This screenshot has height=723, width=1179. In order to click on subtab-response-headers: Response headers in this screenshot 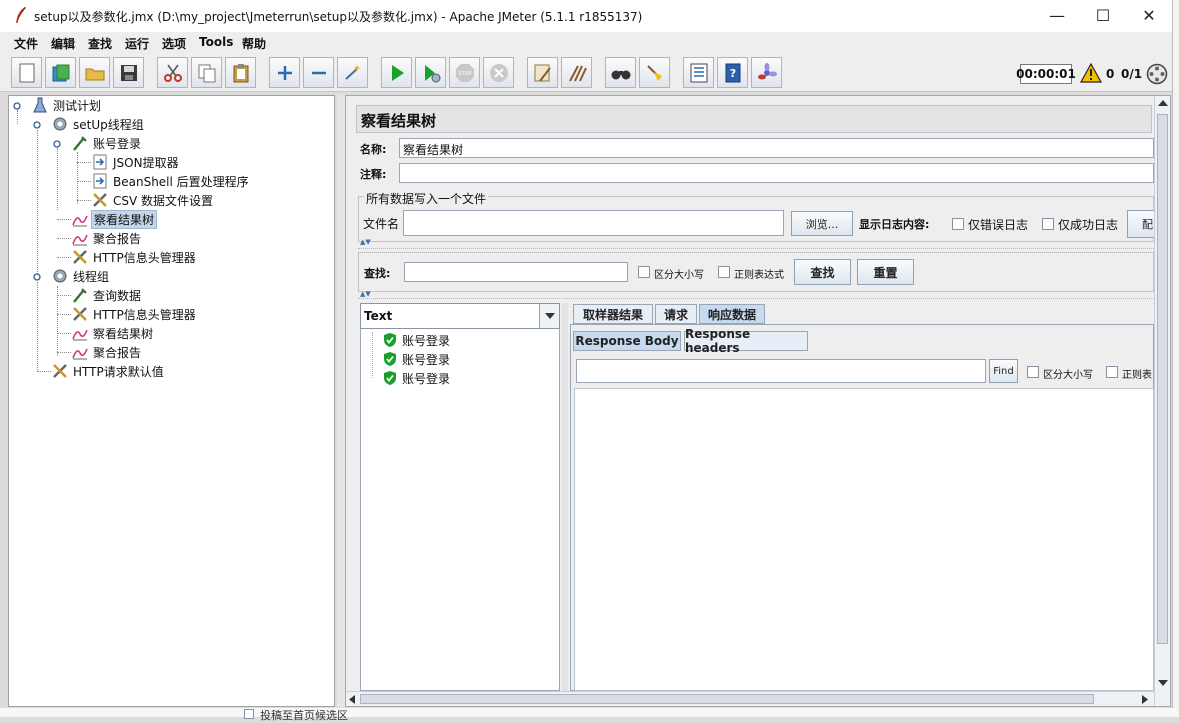, I will do `click(746, 341)`.